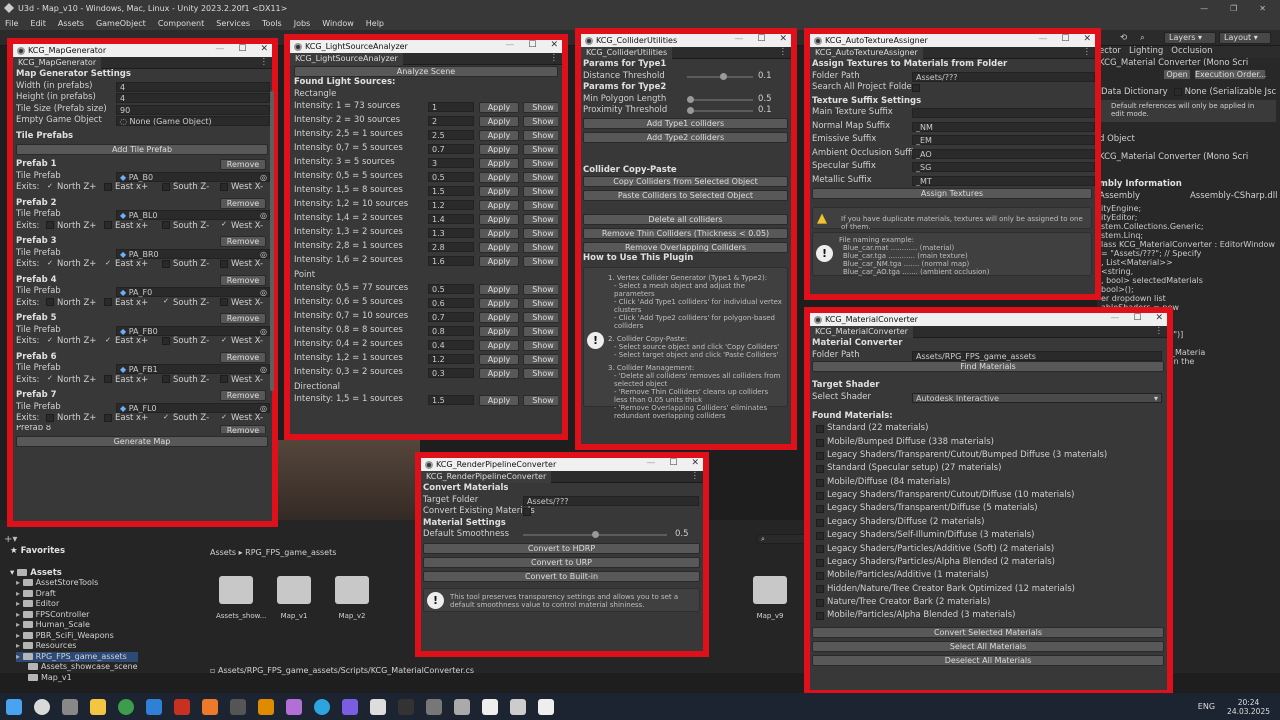 This screenshot has width=1280, height=720. I want to click on menu-item-jobs: Jobs, so click(302, 23).